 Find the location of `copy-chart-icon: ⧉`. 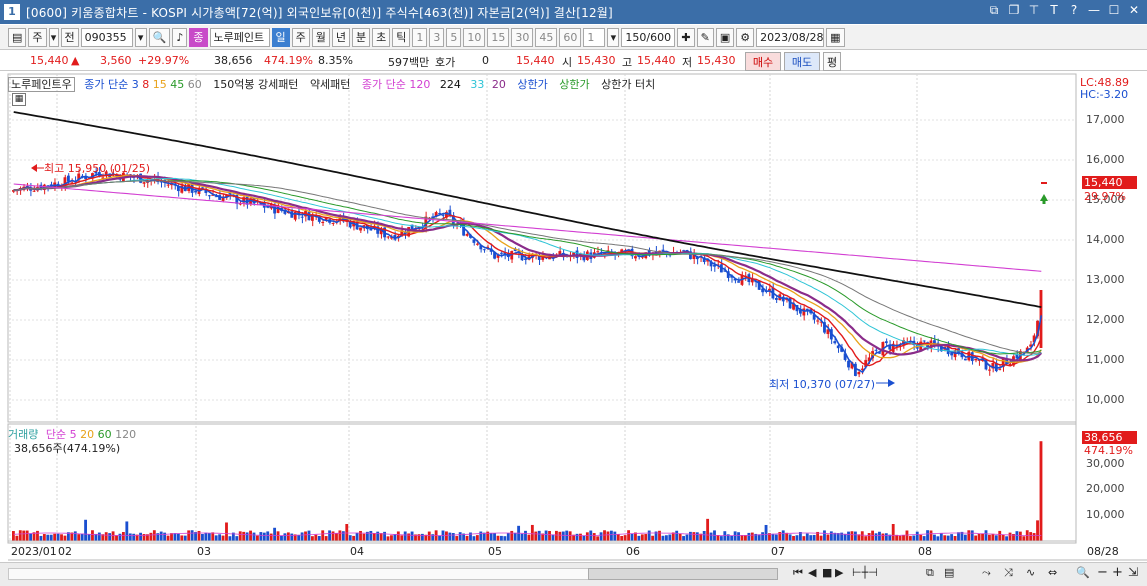

copy-chart-icon: ⧉ is located at coordinates (930, 573).